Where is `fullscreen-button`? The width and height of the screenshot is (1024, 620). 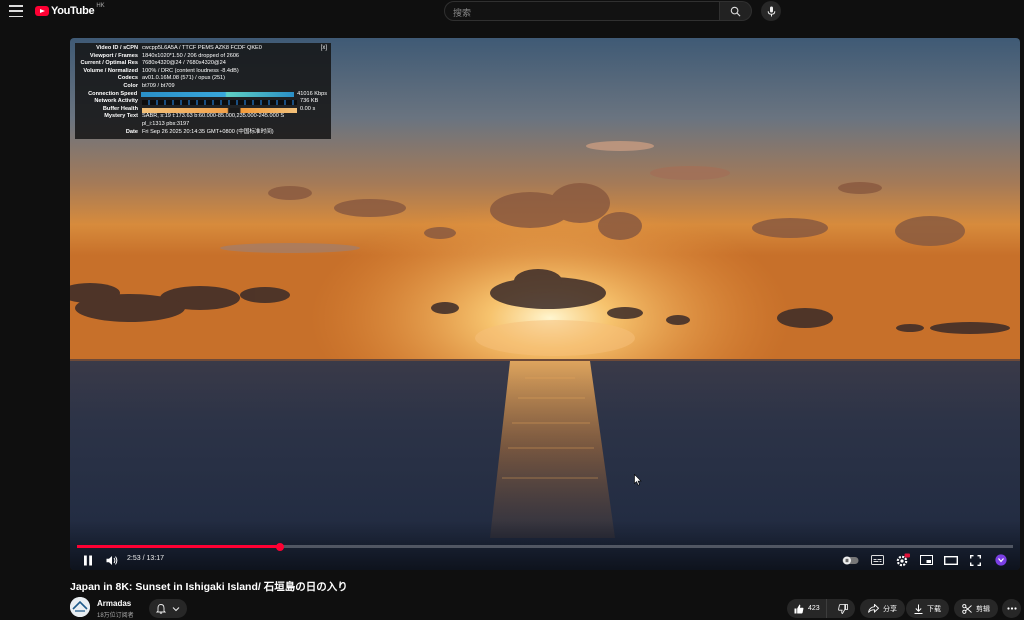
fullscreen-button is located at coordinates (975, 560).